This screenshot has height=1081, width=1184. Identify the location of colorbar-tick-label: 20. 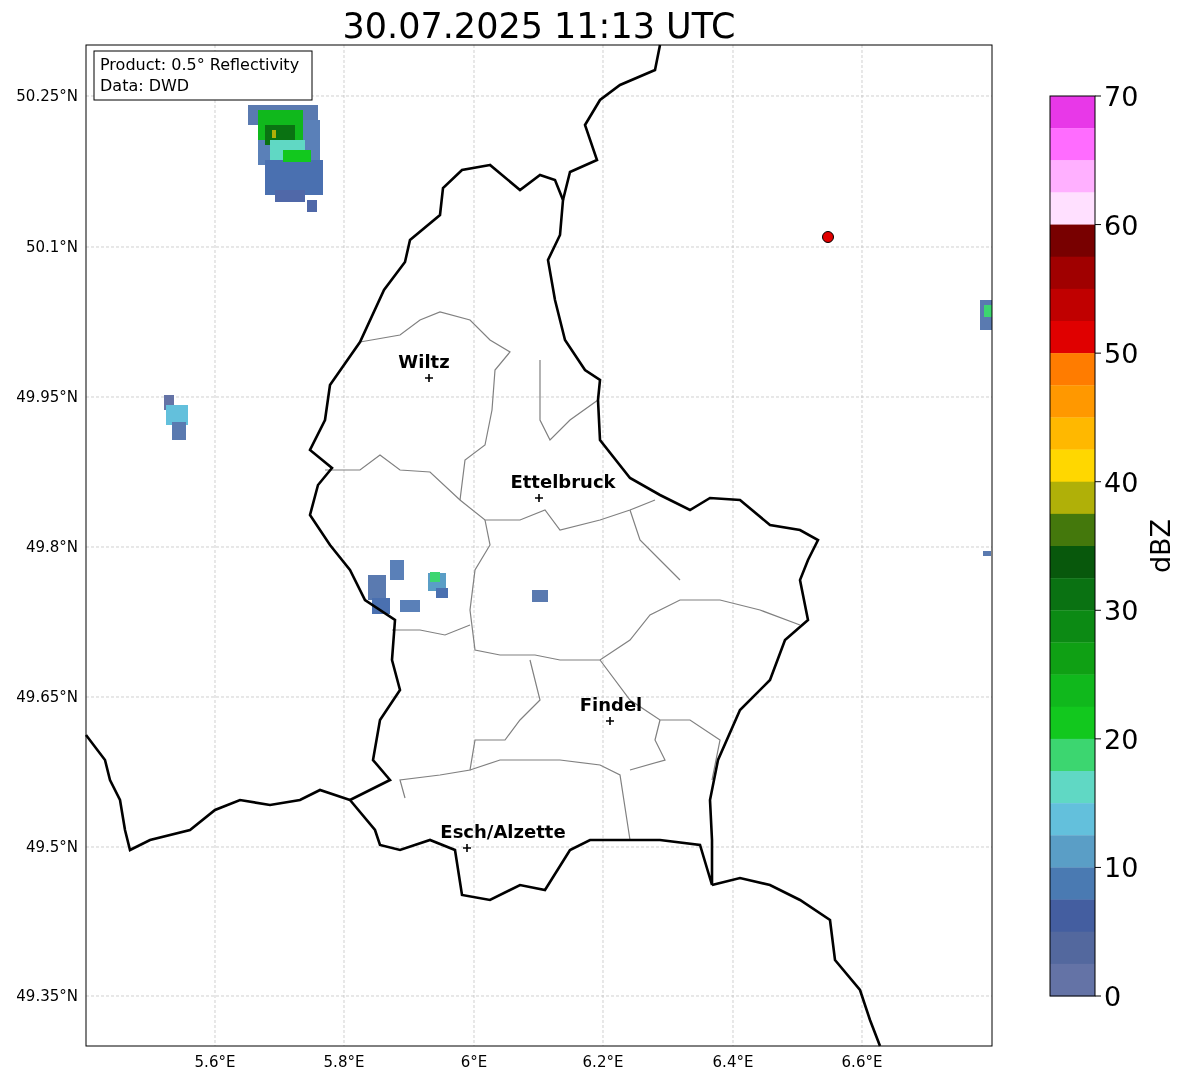
(1121, 739).